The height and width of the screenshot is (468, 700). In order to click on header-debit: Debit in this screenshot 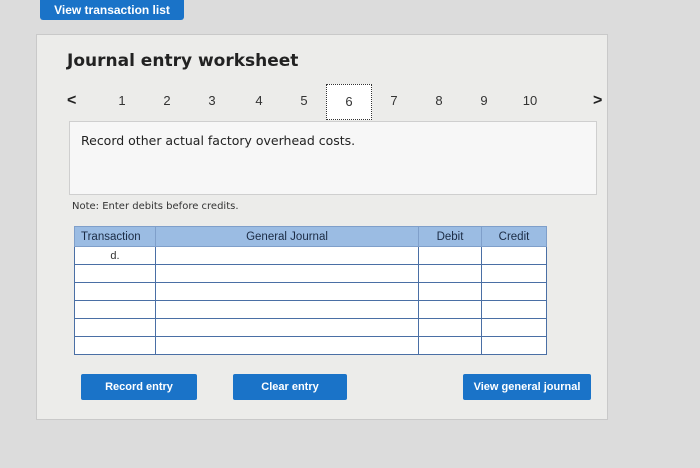, I will do `click(450, 236)`.